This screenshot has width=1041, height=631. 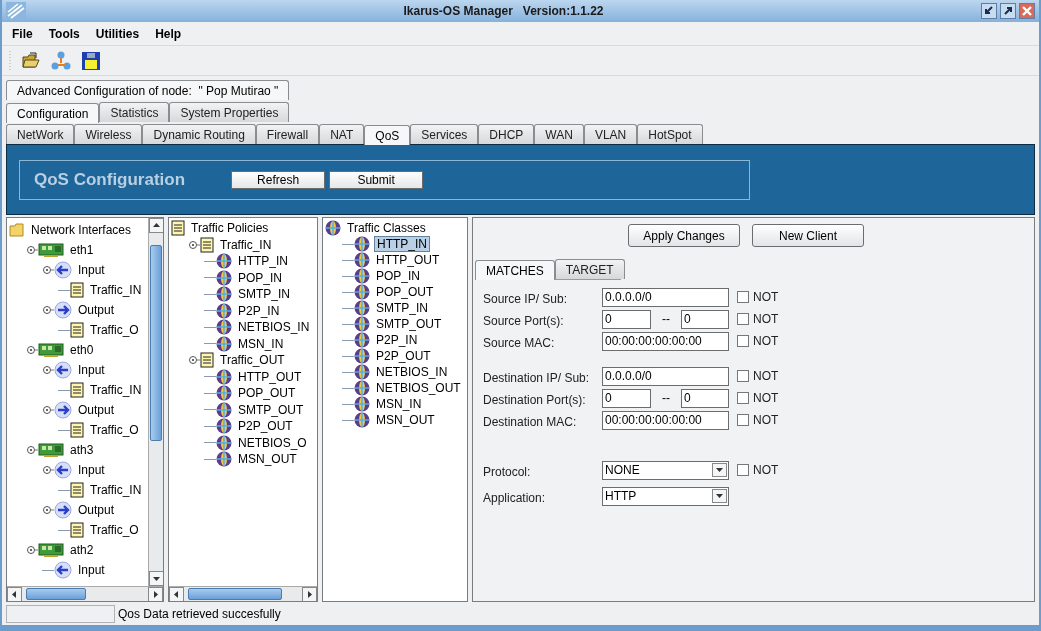 I want to click on tree-item: NETBIOS_O, so click(x=272, y=442).